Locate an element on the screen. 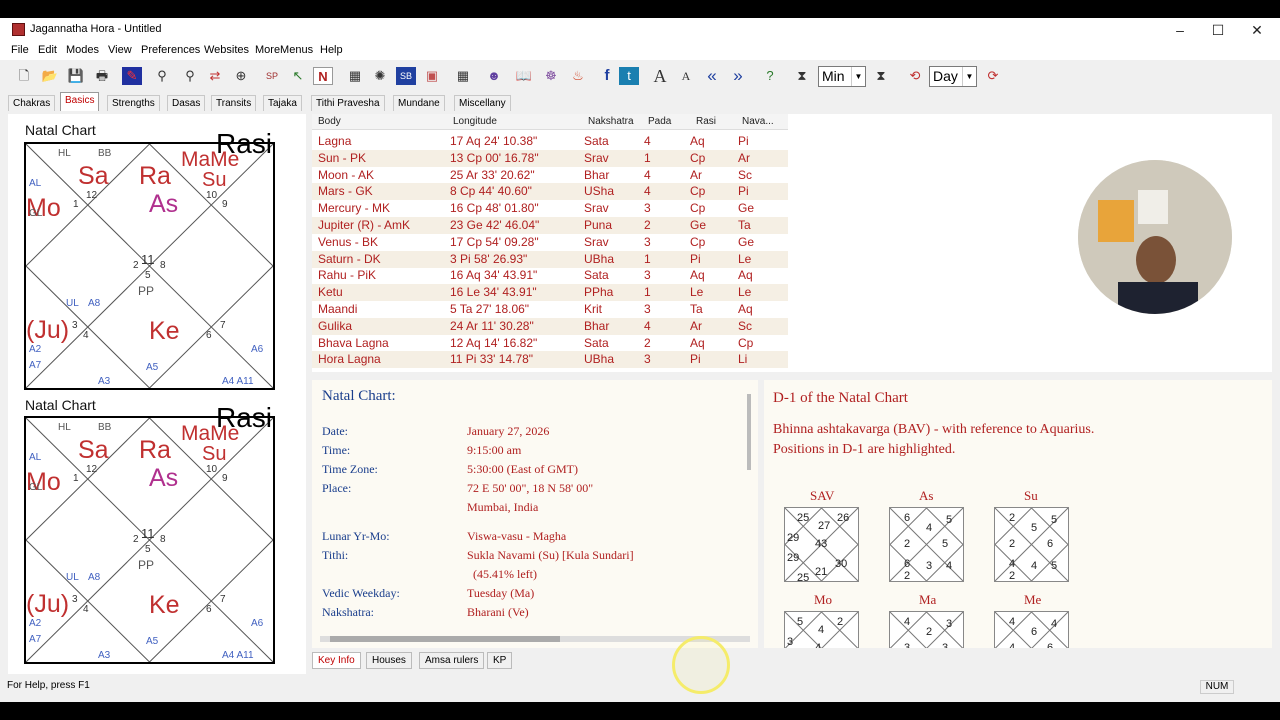 The height and width of the screenshot is (720, 1280). table-row: Mars - GK 8 Cp 44' 40.60" USha 4 Cp Pi is located at coordinates (550, 192).